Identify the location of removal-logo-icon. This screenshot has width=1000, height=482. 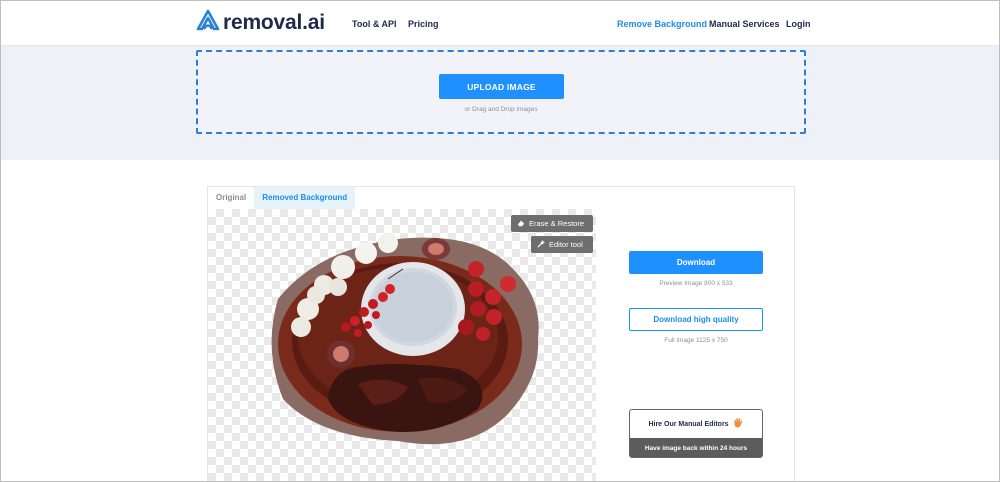
(208, 23).